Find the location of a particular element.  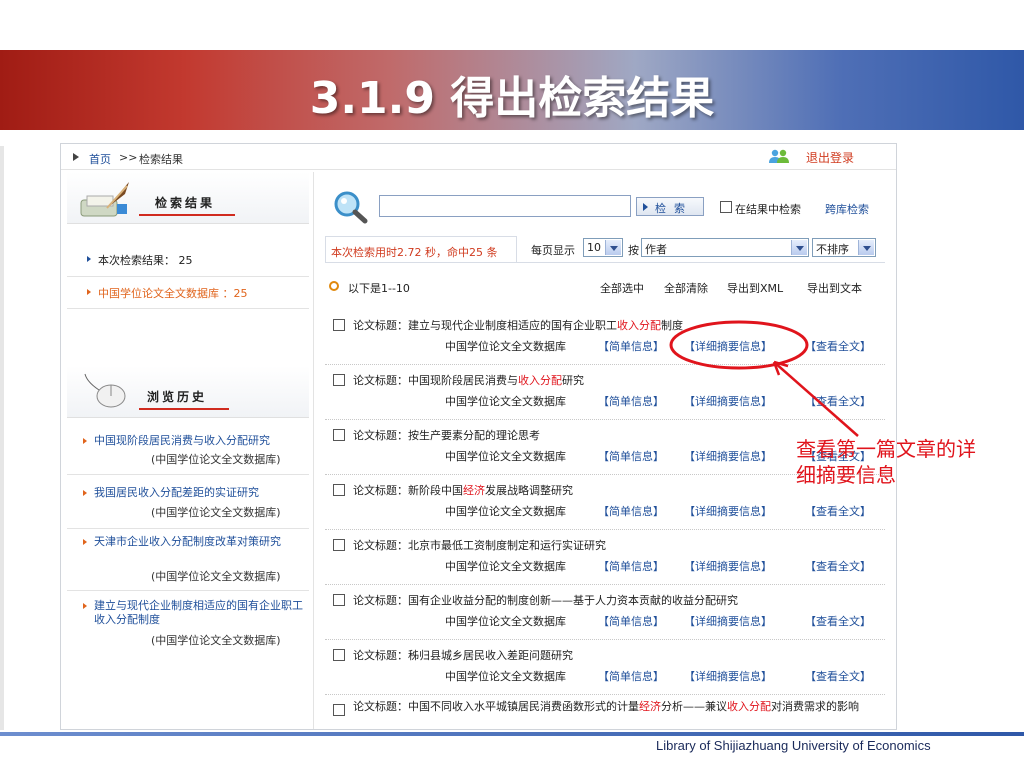

history-item-title: 建立与现代企业制度相适应的国有企业职工收入分配制度 is located at coordinates (200, 613).